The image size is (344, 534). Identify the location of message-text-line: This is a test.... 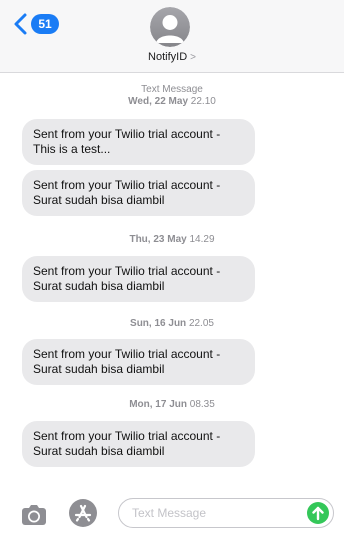
(72, 149).